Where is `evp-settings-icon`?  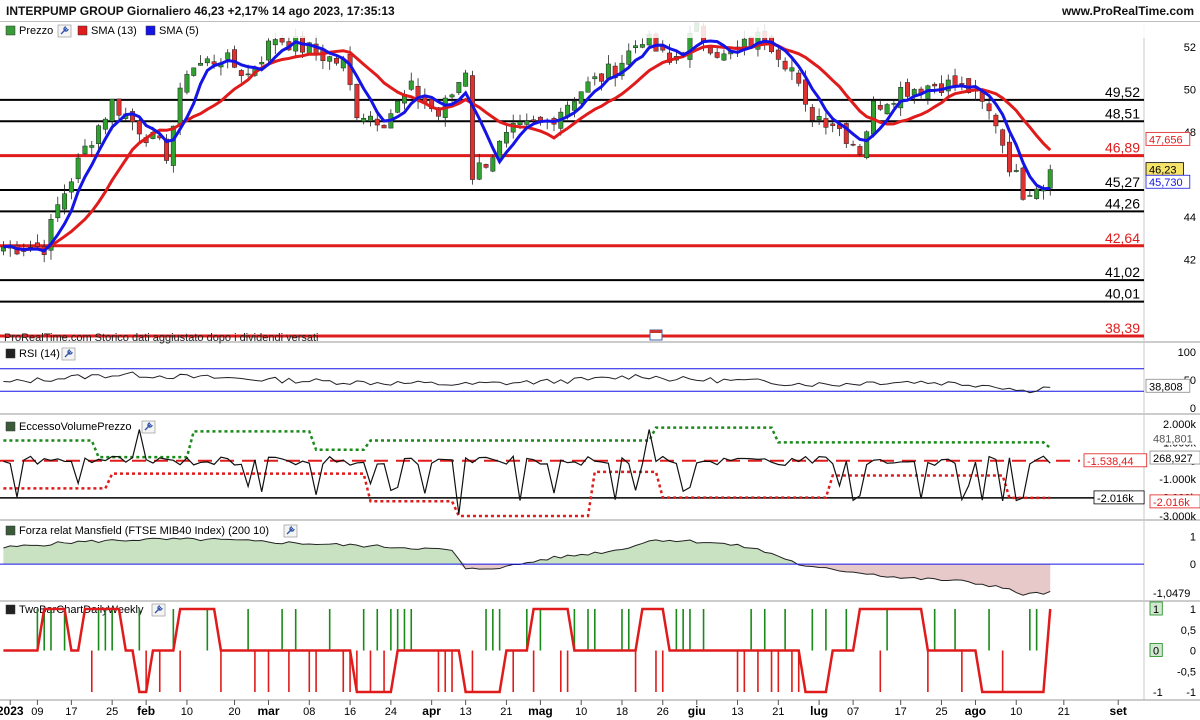
evp-settings-icon is located at coordinates (148, 427).